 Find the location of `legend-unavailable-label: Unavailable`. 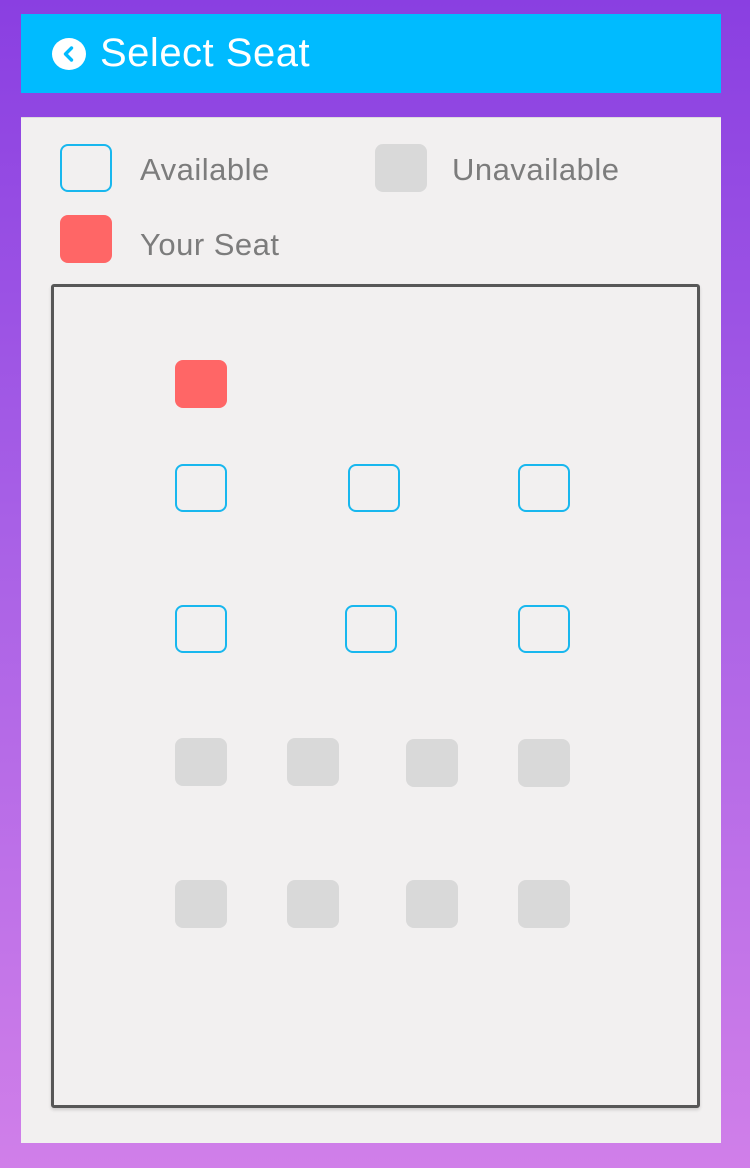

legend-unavailable-label: Unavailable is located at coordinates (536, 169).